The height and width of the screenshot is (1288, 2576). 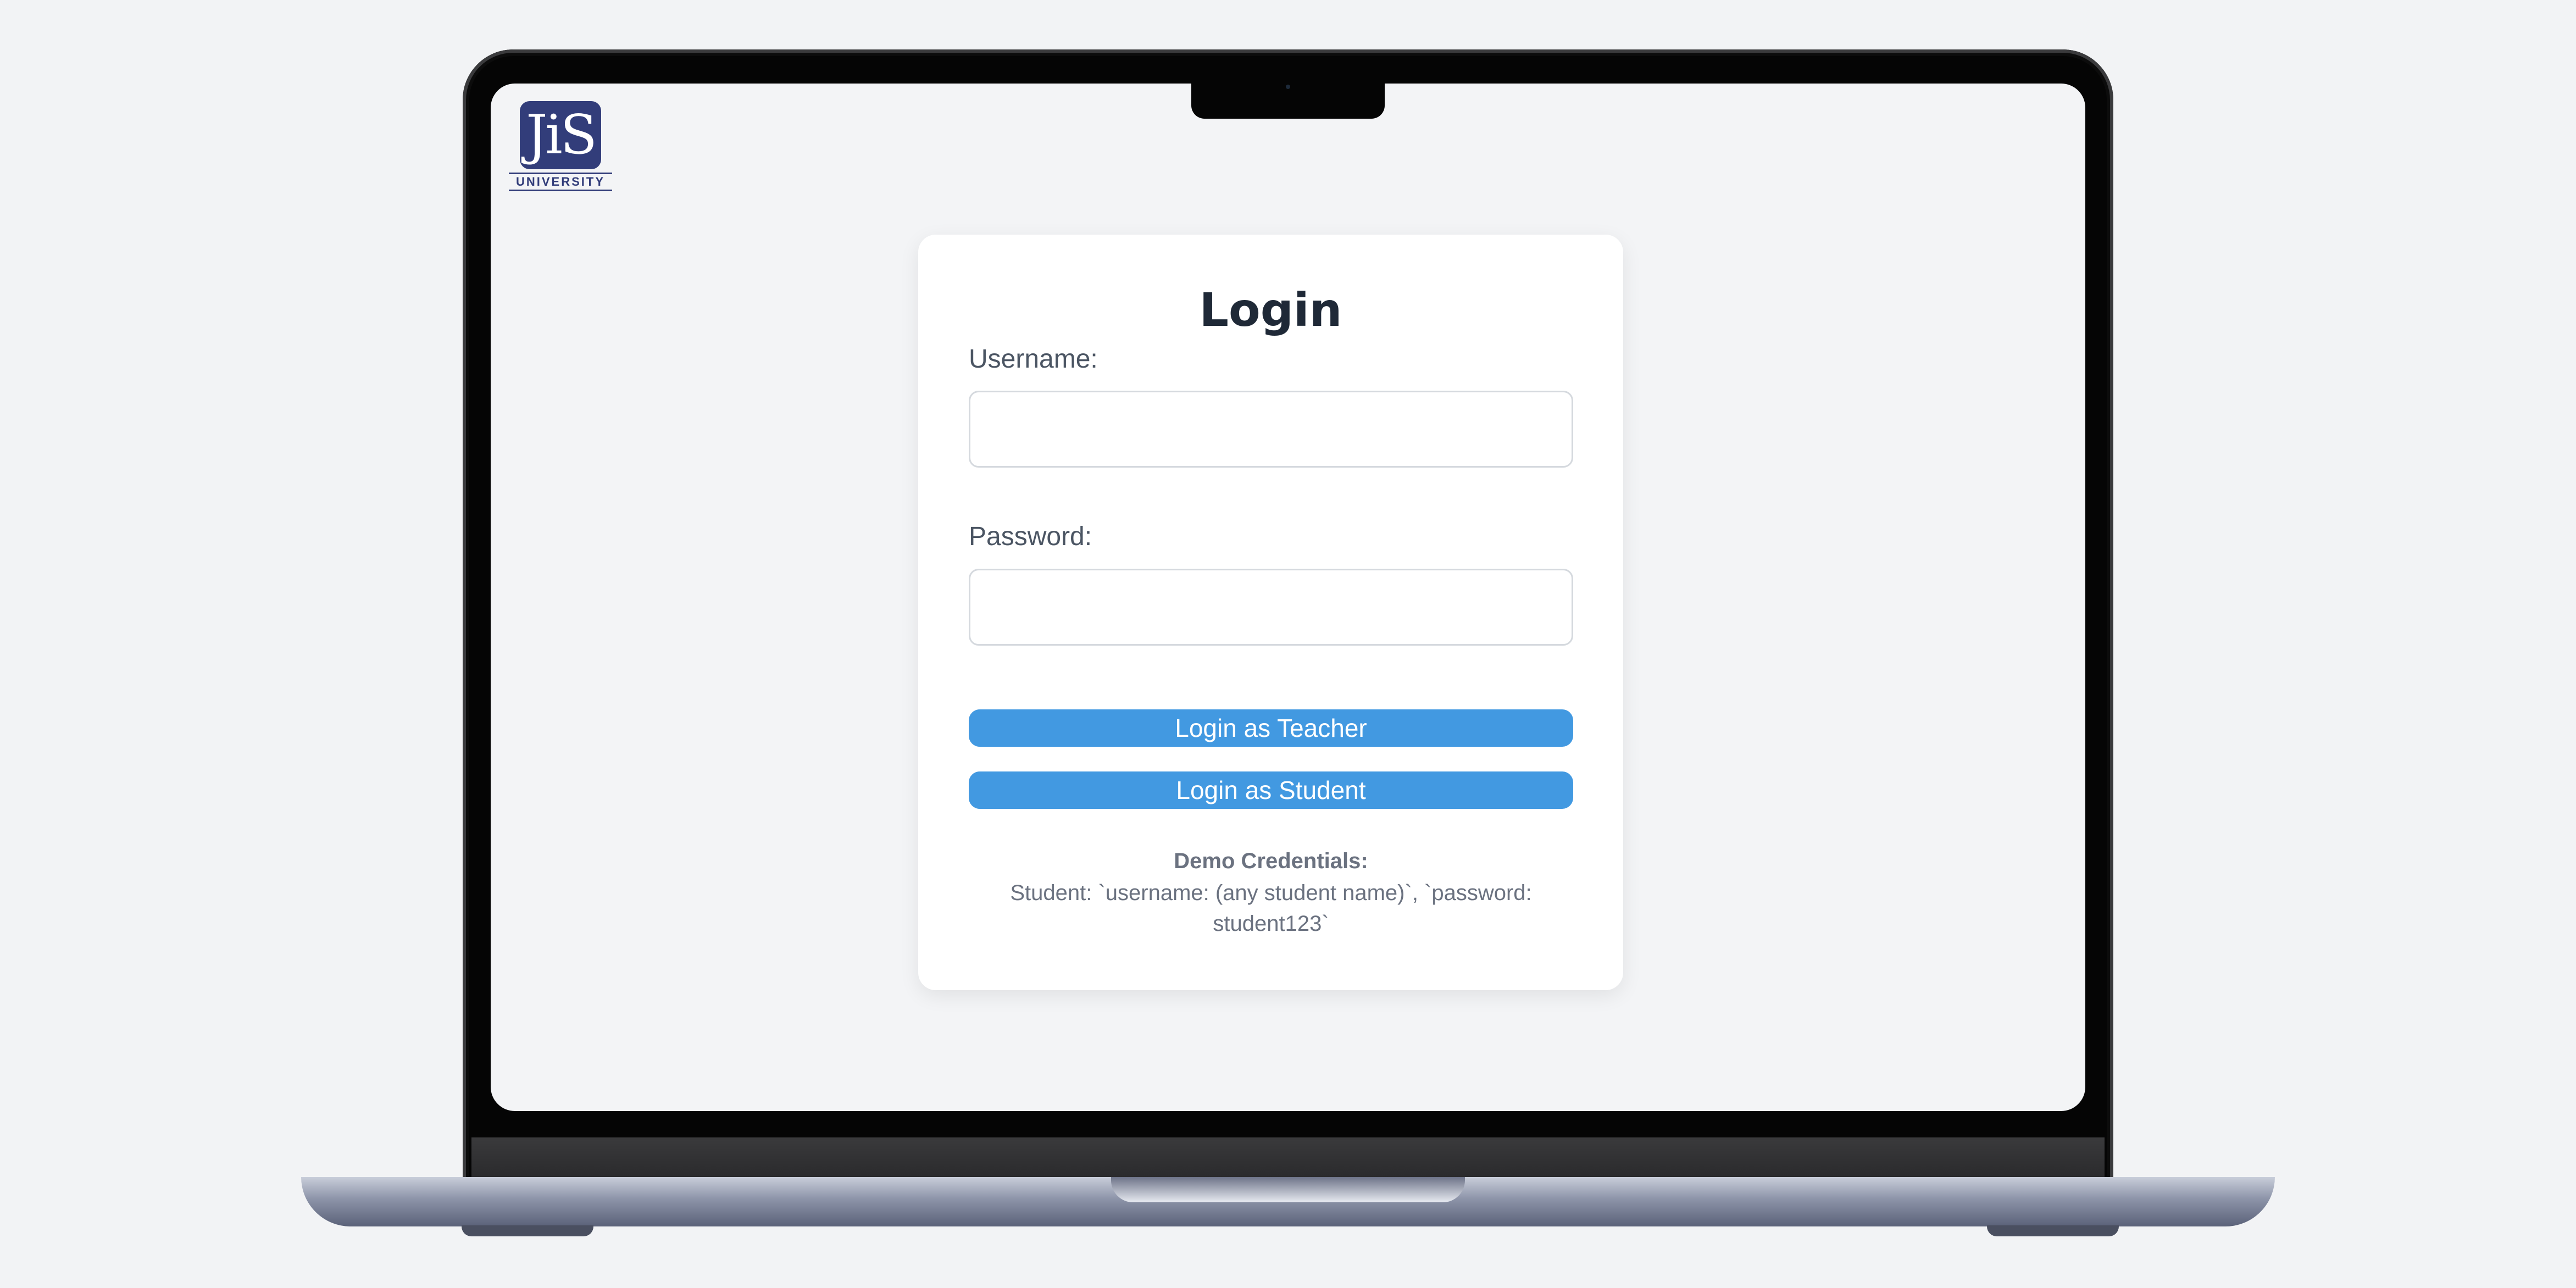 What do you see at coordinates (1288, 1189) in the screenshot?
I see `laptop-base-notch` at bounding box center [1288, 1189].